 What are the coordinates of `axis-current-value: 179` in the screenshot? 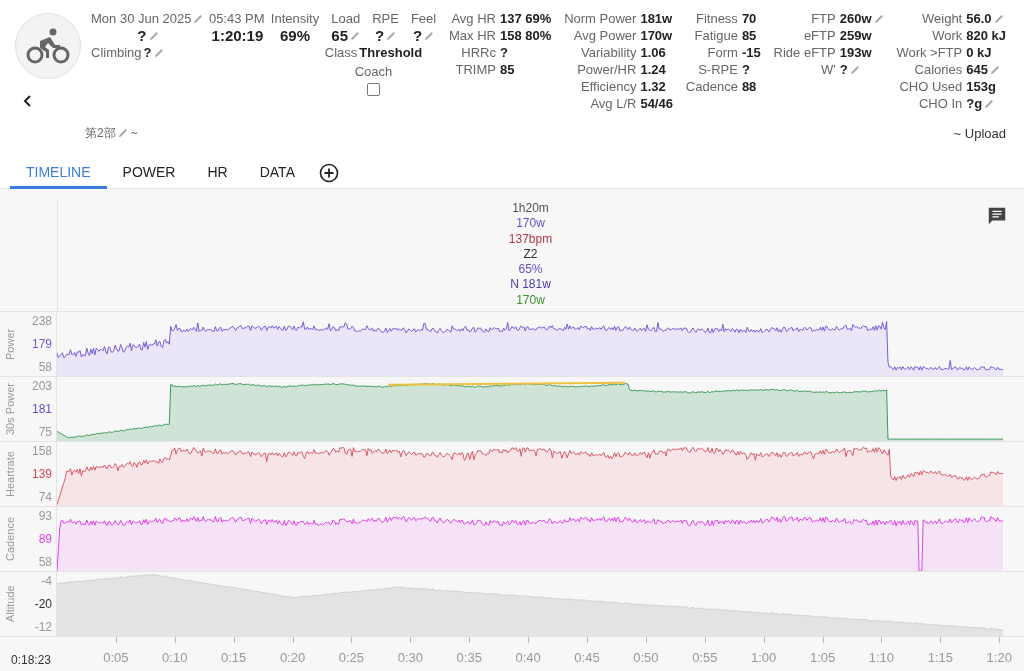 It's located at (41, 344).